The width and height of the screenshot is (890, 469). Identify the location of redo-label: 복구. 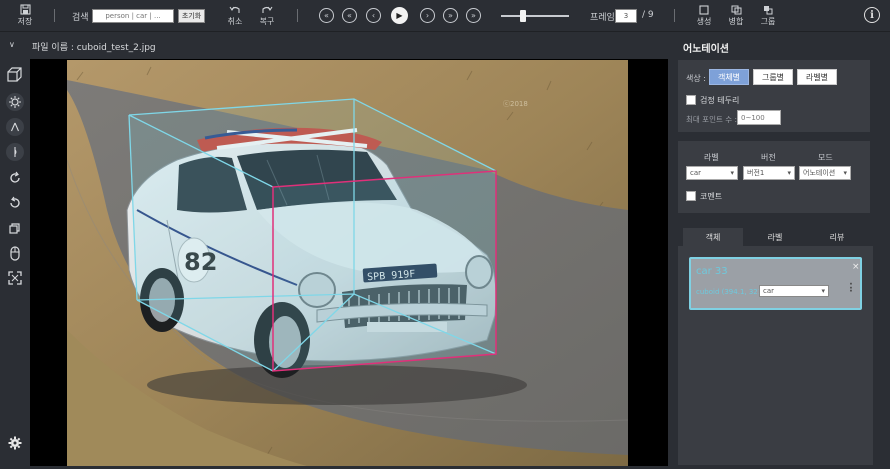
(267, 21).